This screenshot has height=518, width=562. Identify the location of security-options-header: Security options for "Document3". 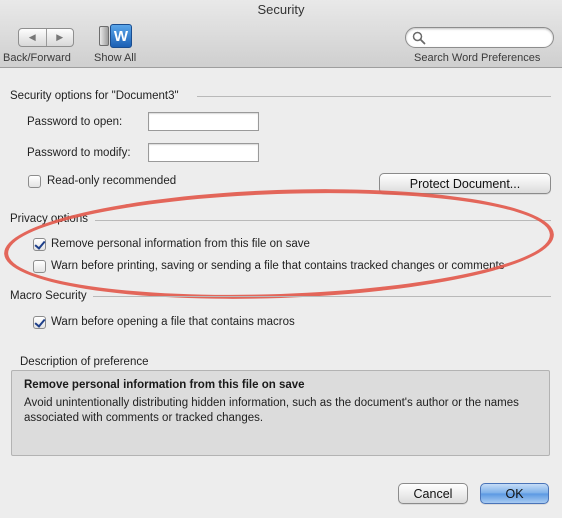
(94, 96).